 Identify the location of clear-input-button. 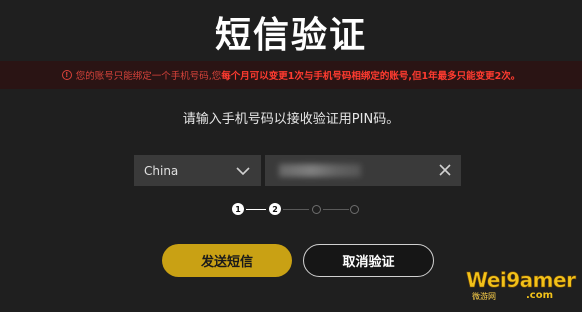
(445, 170).